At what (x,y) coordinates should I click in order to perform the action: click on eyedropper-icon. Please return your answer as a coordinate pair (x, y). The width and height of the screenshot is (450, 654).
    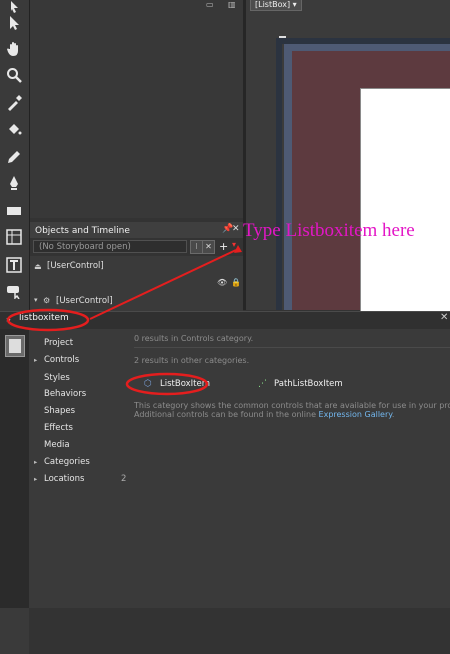
    Looking at the image, I should click on (14, 103).